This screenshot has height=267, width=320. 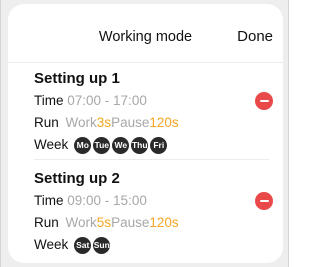 I want to click on time-value: 07:00 - 17:00, so click(x=107, y=100).